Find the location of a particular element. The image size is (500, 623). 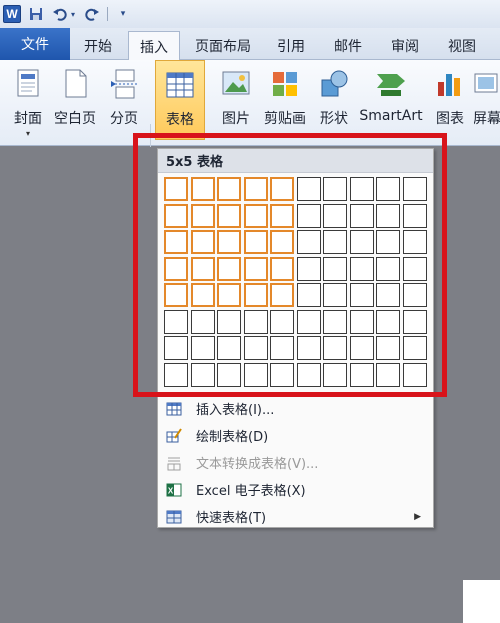

table-icon is located at coordinates (180, 85).